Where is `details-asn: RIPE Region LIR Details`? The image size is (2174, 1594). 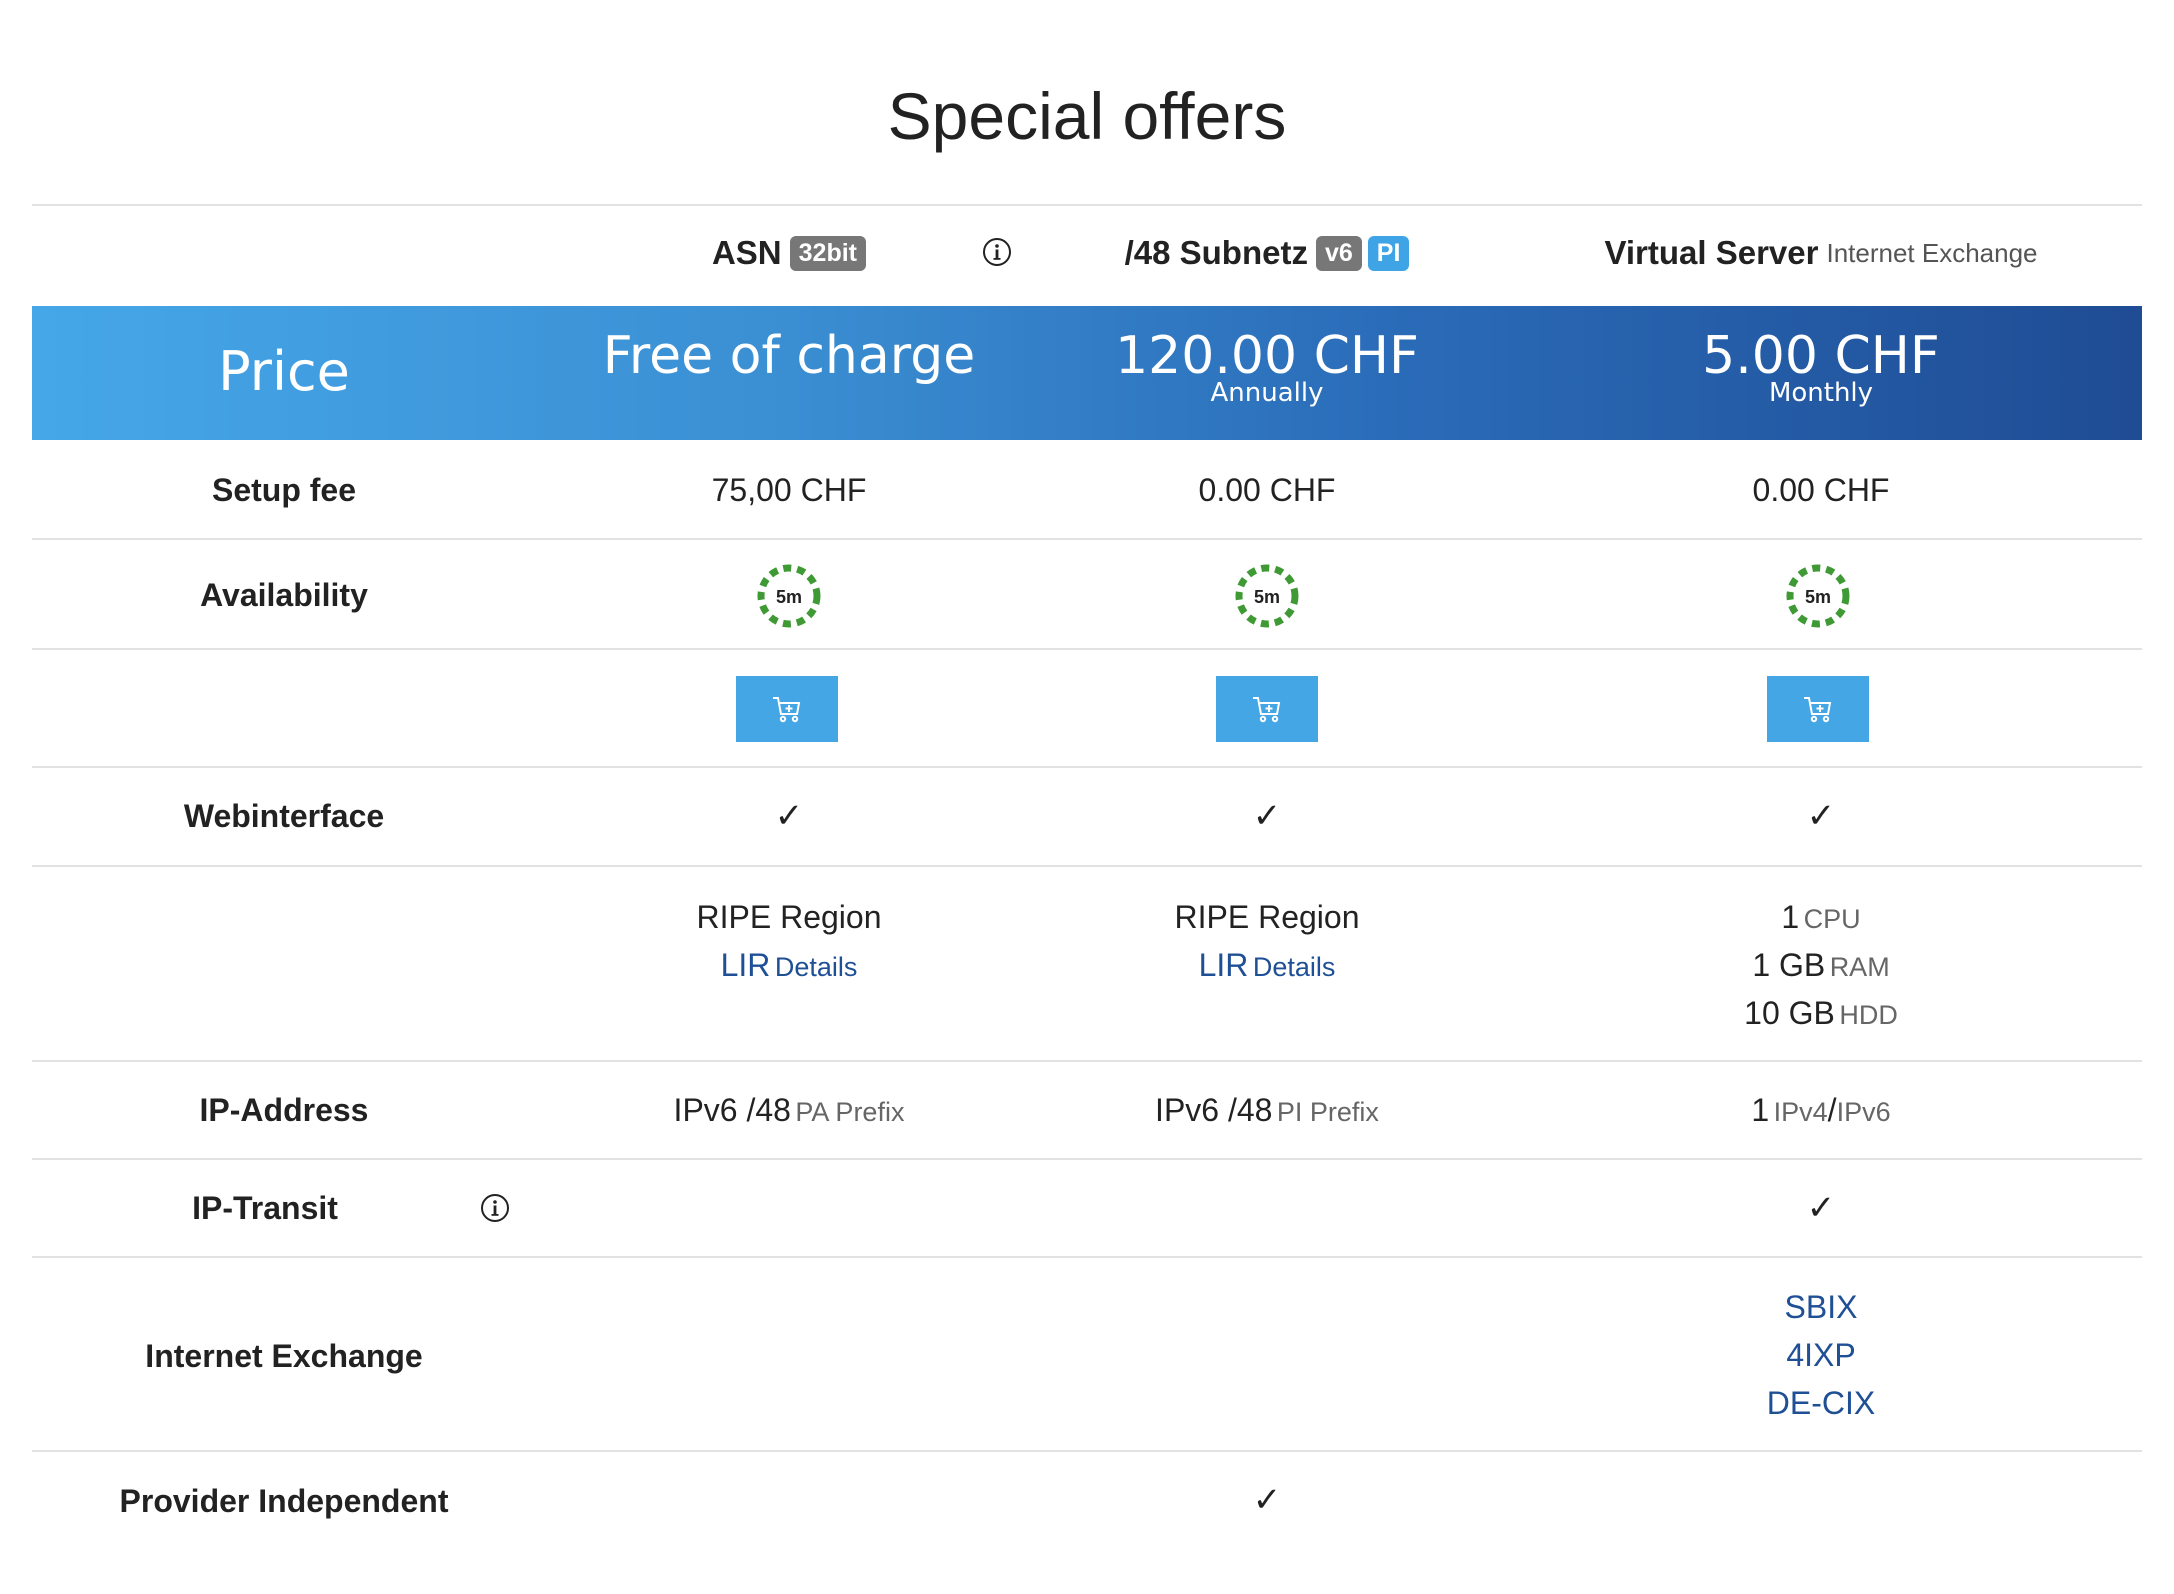 details-asn: RIPE Region LIR Details is located at coordinates (789, 941).